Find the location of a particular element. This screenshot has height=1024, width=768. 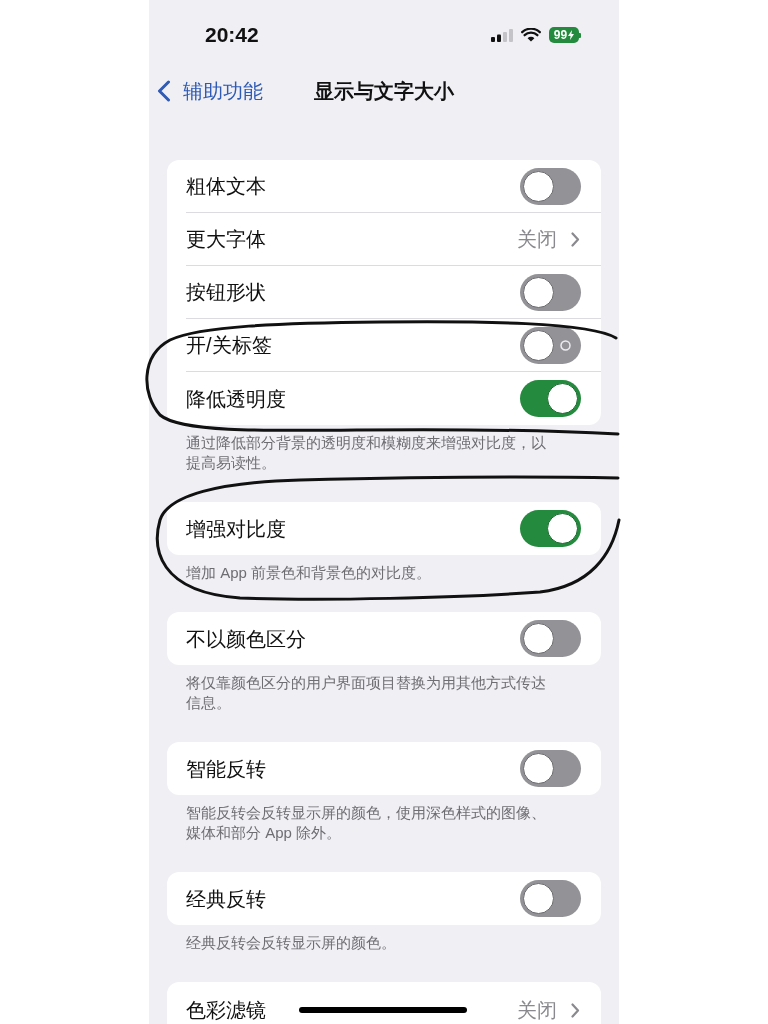

setting-label: 色彩滤镜 is located at coordinates (226, 1010).